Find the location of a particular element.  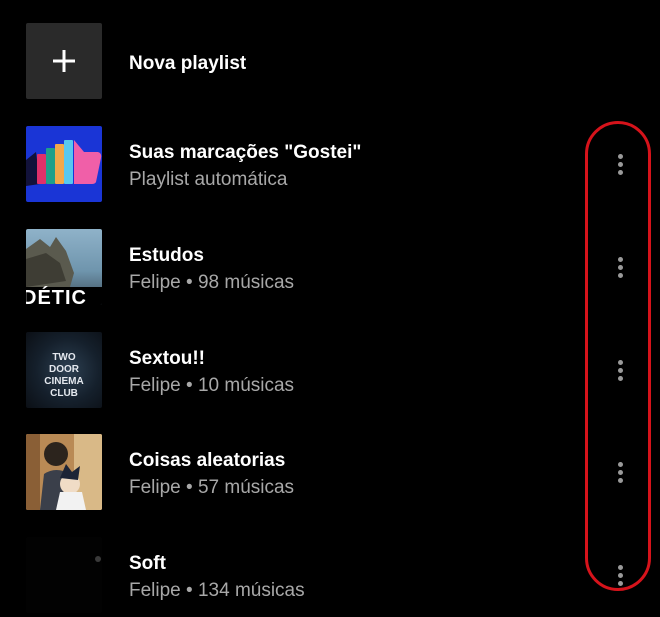

new-playlist-row: Nova playlist is located at coordinates (330, 63).